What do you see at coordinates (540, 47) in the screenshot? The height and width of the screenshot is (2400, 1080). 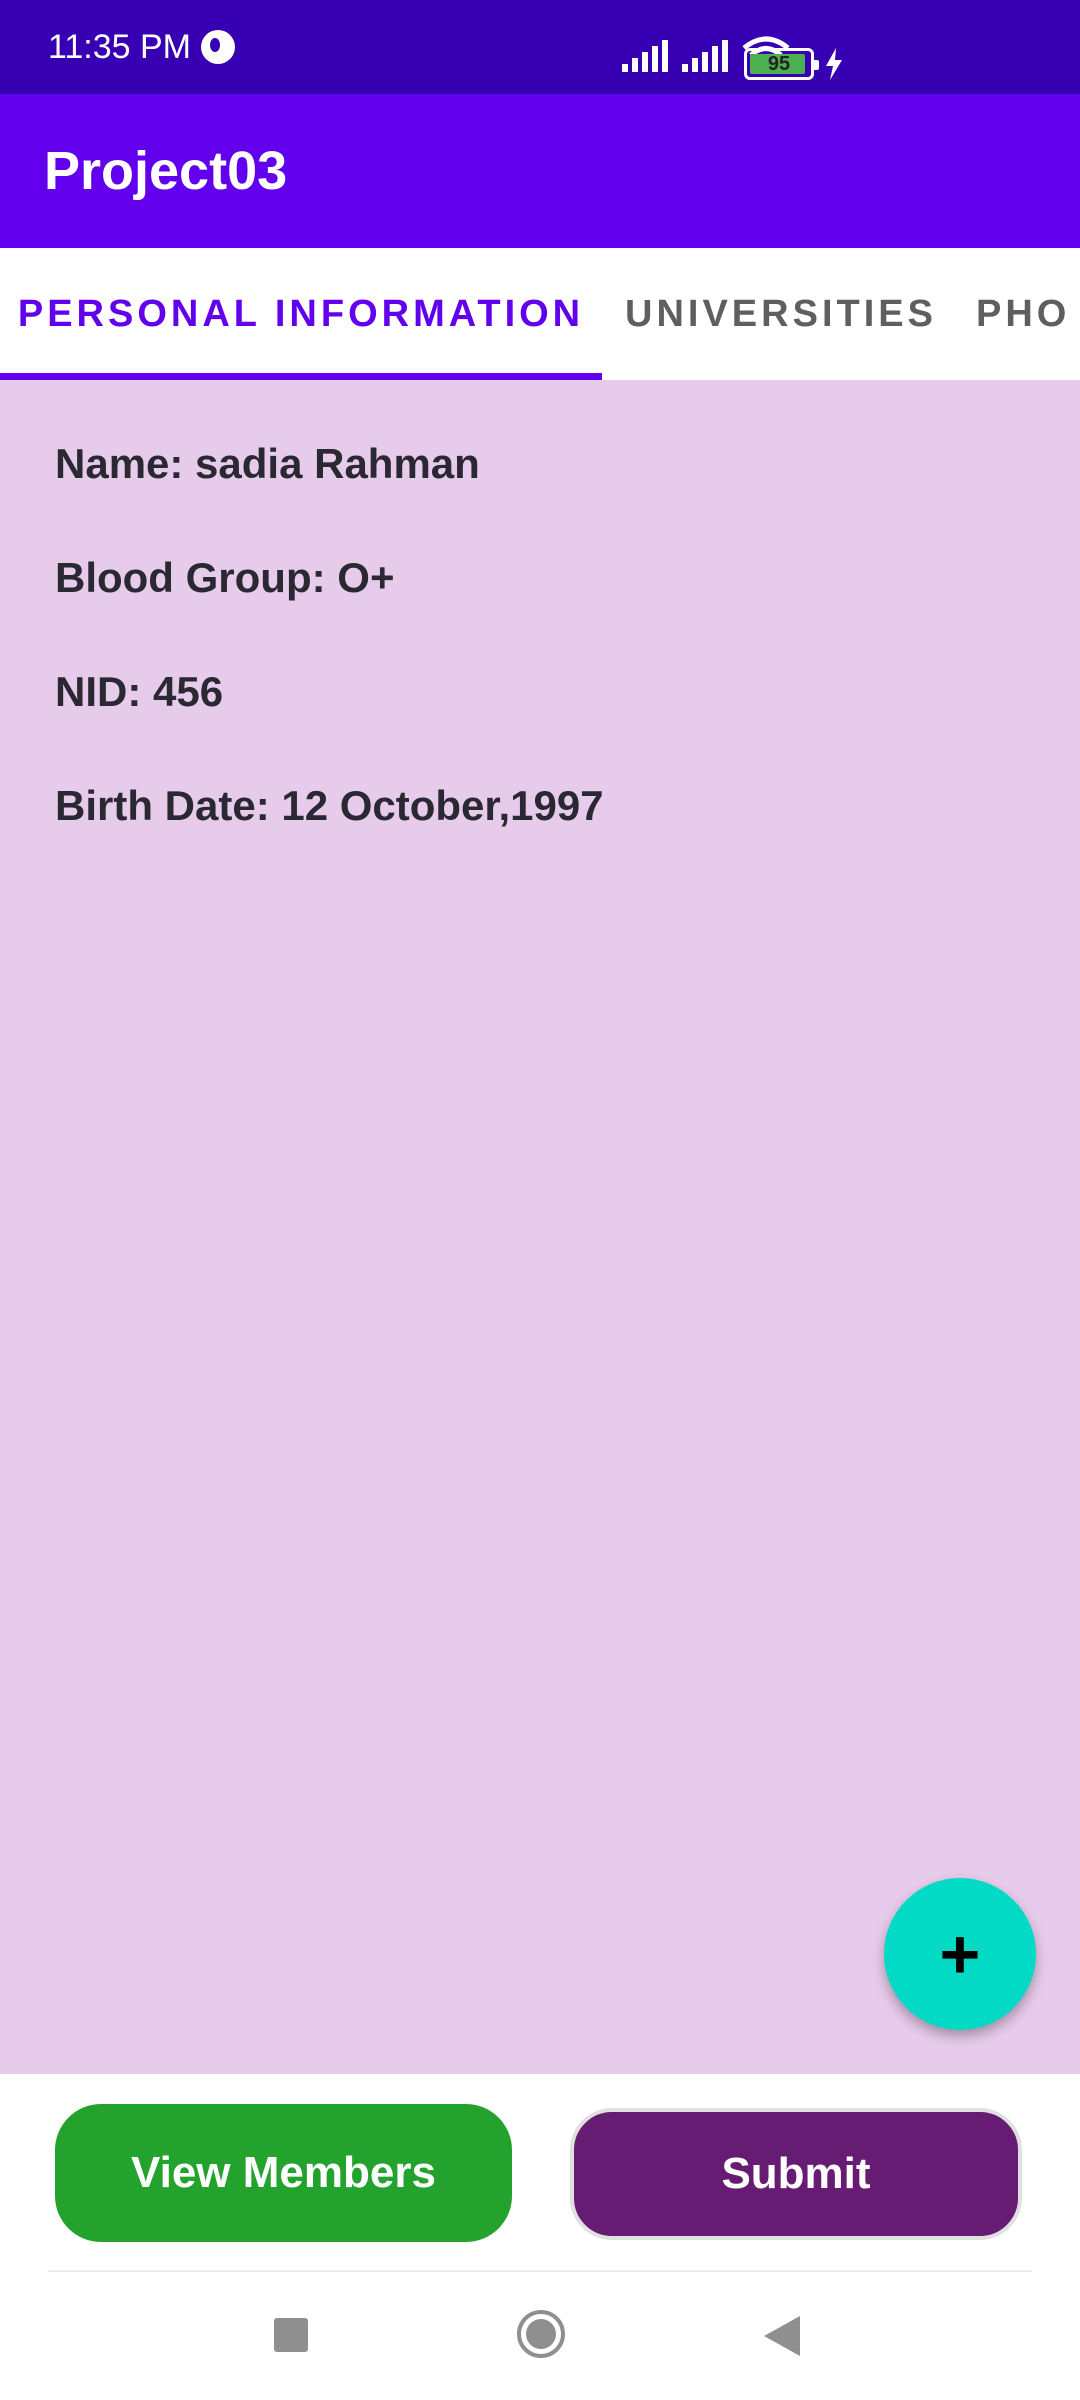 I see `status-bar: 11:35 PM 95` at bounding box center [540, 47].